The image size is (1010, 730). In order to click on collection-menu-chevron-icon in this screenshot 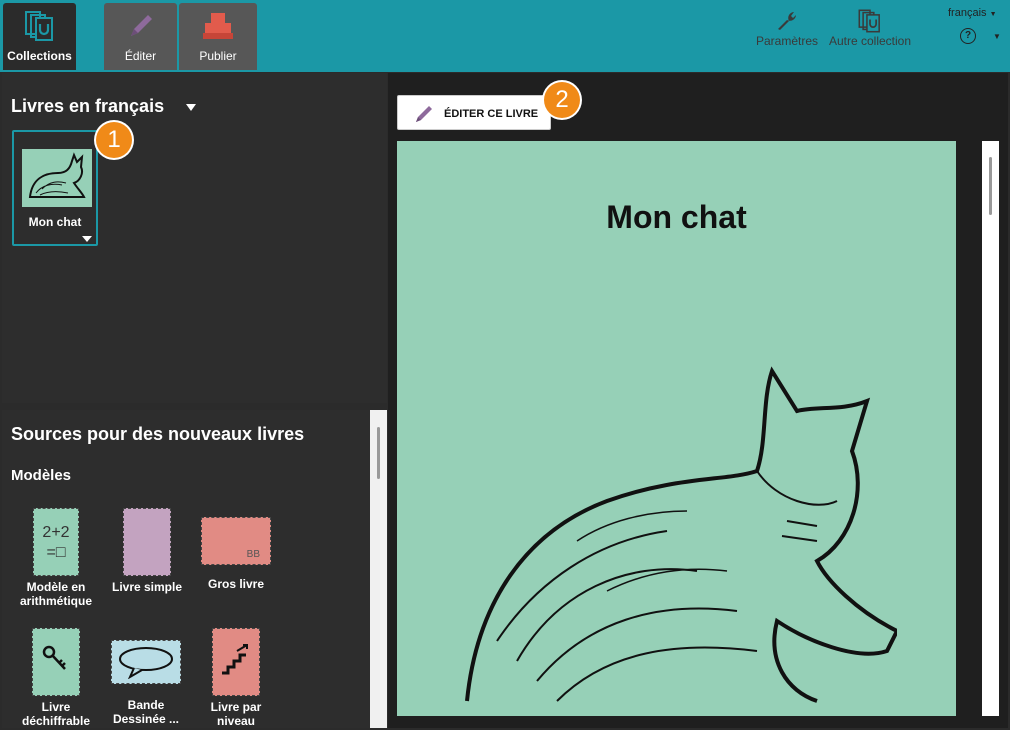, I will do `click(191, 107)`.